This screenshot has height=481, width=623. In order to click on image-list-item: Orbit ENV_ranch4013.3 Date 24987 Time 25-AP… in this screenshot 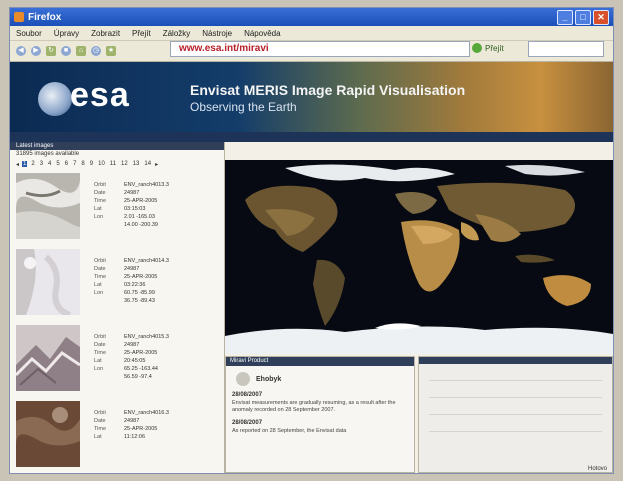, I will do `click(117, 207)`.